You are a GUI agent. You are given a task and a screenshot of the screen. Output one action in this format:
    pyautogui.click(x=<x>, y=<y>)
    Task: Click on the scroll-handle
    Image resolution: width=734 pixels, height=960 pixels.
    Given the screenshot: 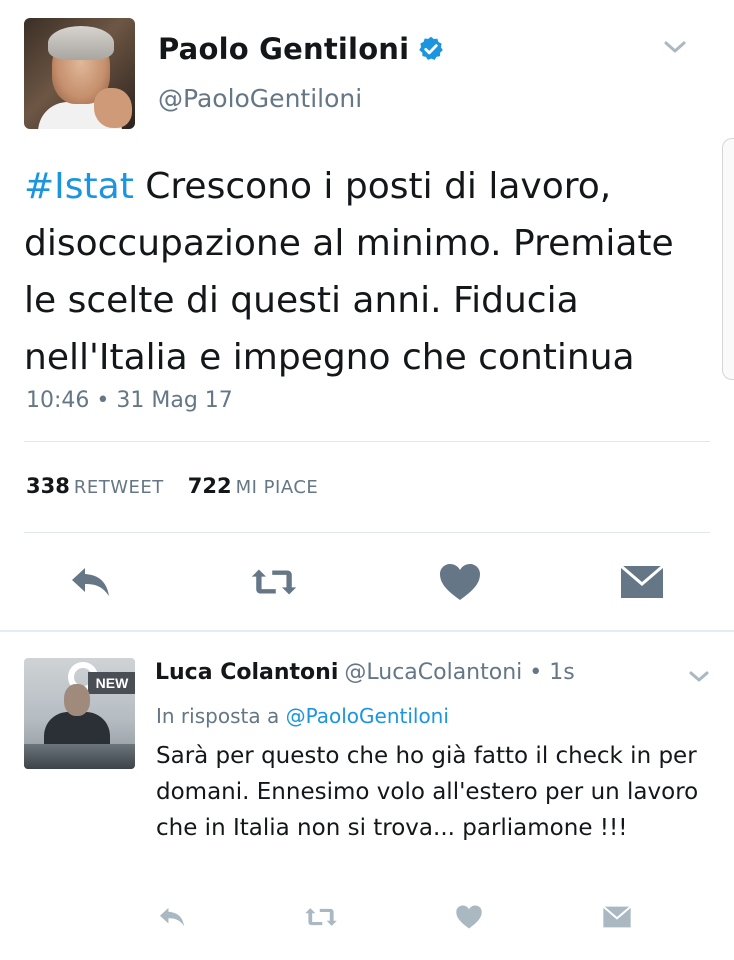 What is the action you would take?
    pyautogui.click(x=728, y=259)
    